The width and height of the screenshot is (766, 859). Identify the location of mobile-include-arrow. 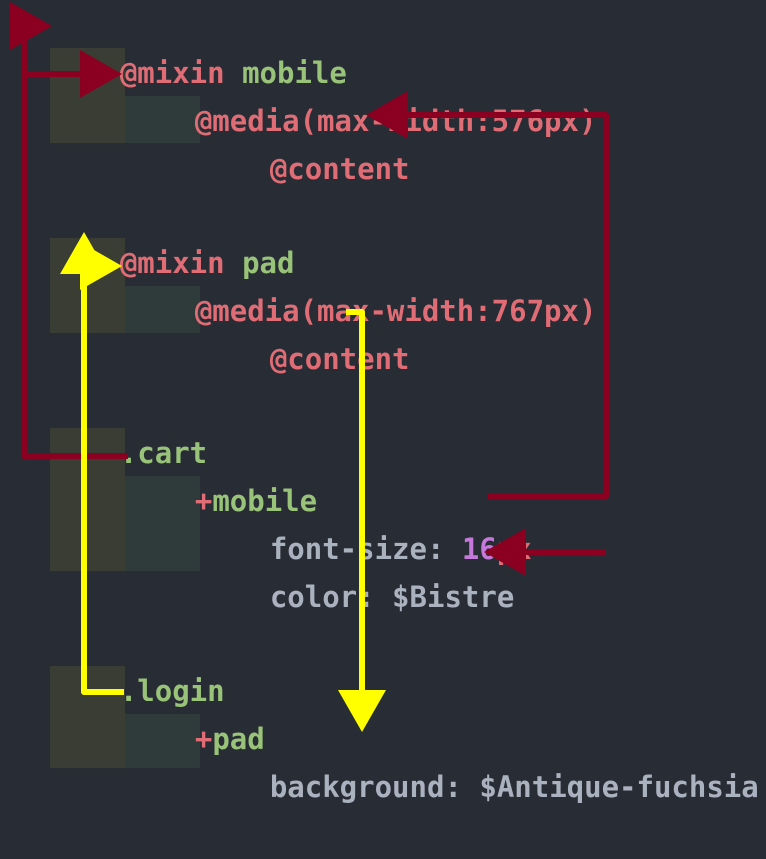
(69, 230).